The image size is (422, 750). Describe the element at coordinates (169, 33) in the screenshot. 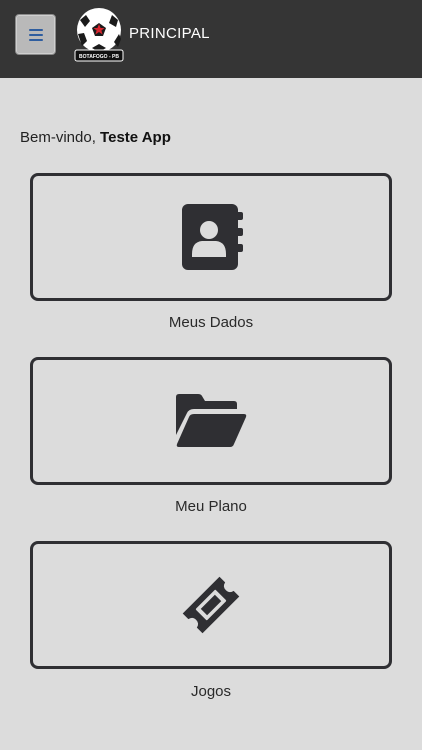

I see `page-title: PRINCIPAL` at that location.